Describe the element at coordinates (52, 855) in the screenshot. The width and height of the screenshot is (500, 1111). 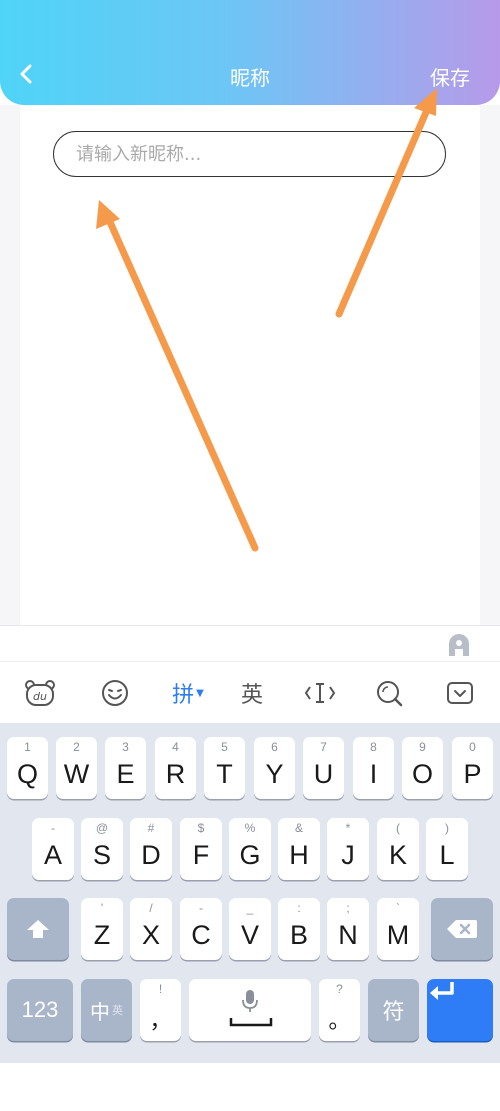
I see `key-label: A` at that location.